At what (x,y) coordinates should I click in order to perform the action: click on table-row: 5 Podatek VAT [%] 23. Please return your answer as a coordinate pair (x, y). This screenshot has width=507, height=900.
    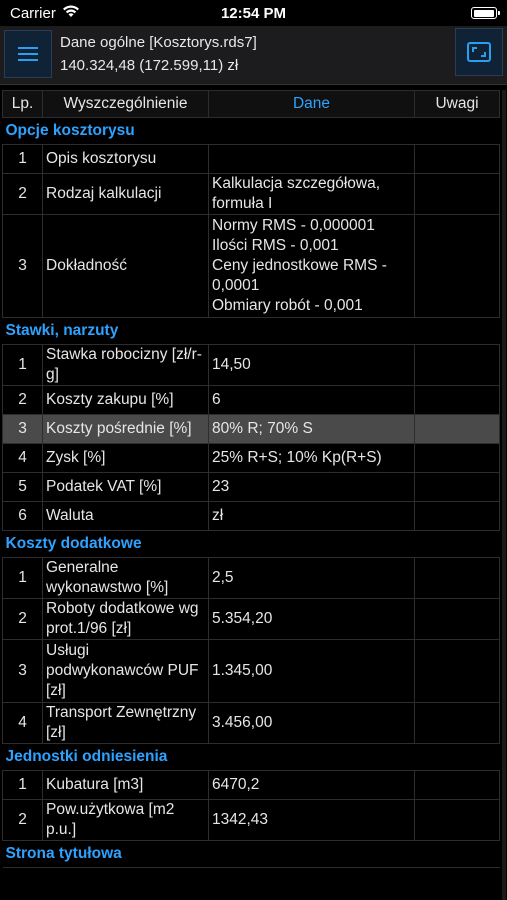
    Looking at the image, I should click on (251, 487).